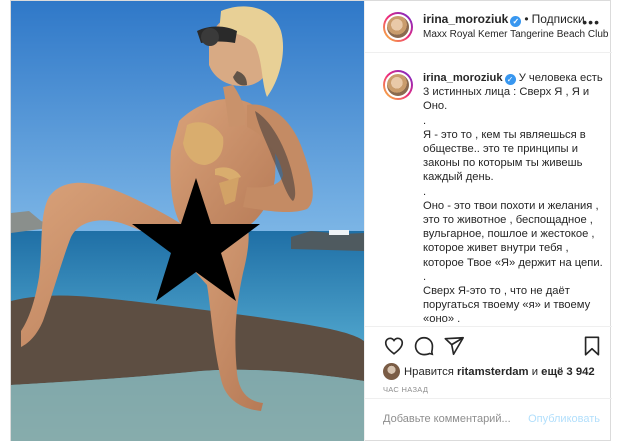 This screenshot has width=620, height=443. Describe the element at coordinates (493, 372) in the screenshot. I see `liker-username: ritamsterdam` at that location.